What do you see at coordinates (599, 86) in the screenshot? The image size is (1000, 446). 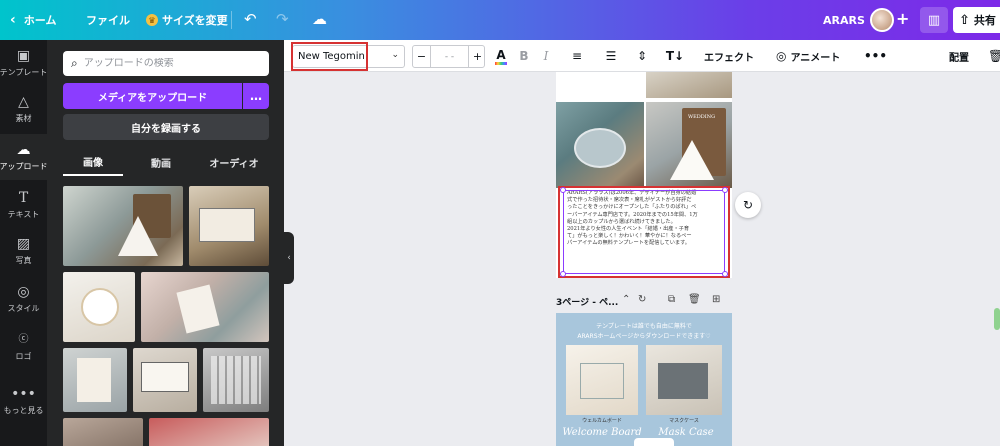 I see `photo-placeholder` at bounding box center [599, 86].